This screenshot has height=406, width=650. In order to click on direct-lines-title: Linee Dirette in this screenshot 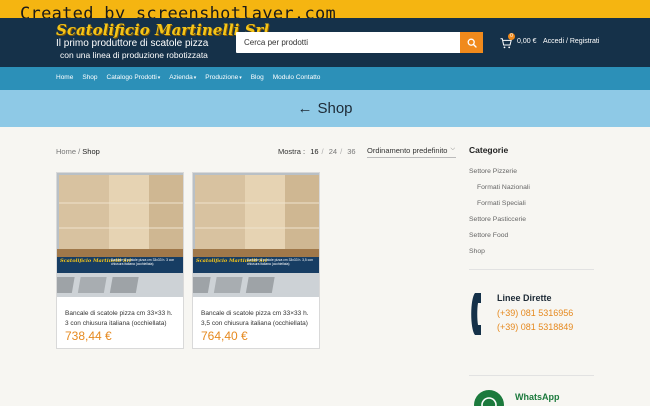, I will do `click(524, 298)`.